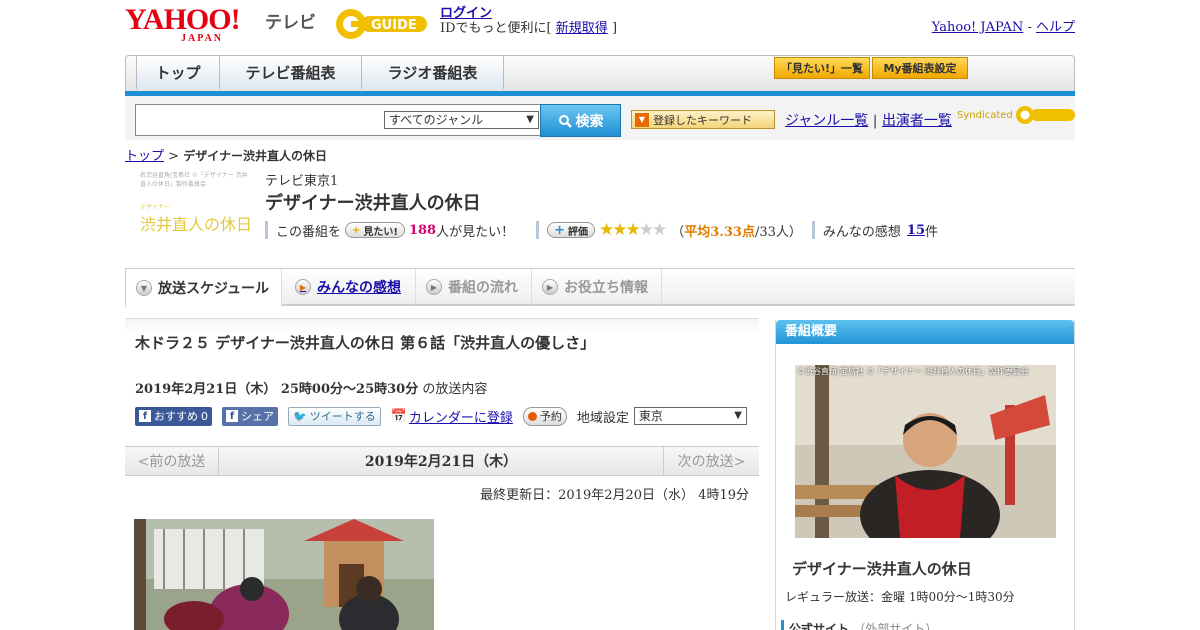 This screenshot has height=630, width=1200. I want to click on facebook-recommend-button: f おすすめ 0, so click(173, 416).